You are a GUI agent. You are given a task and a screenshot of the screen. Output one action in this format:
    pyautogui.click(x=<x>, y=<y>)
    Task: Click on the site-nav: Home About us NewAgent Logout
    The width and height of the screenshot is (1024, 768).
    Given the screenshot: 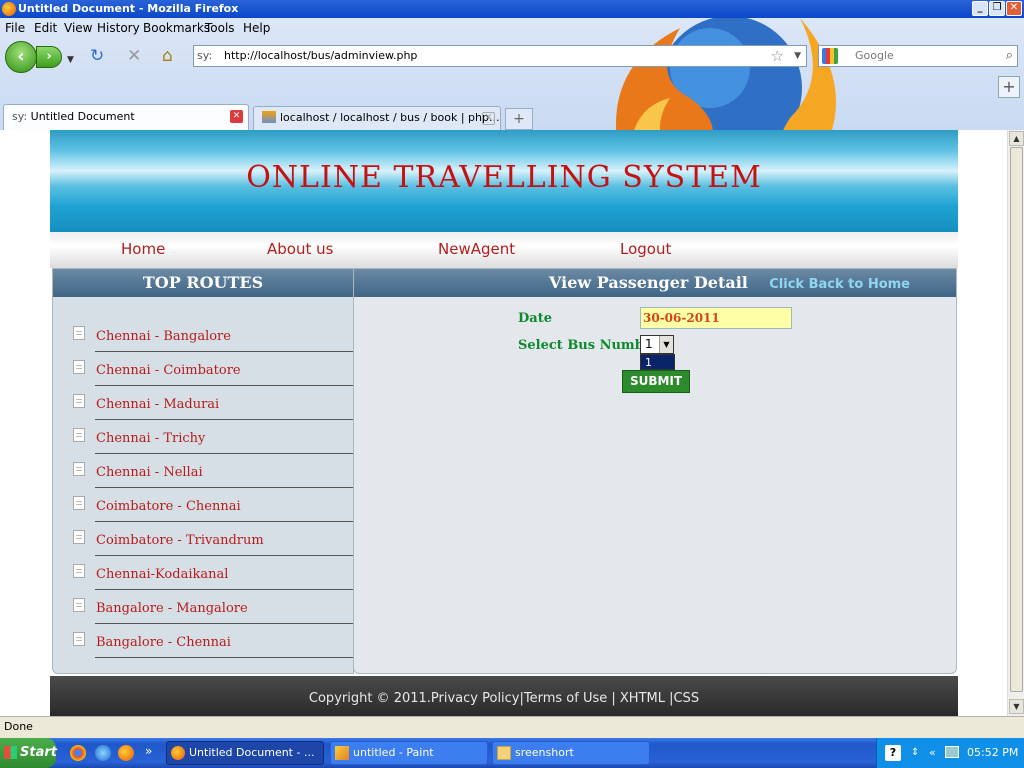 What is the action you would take?
    pyautogui.click(x=504, y=250)
    